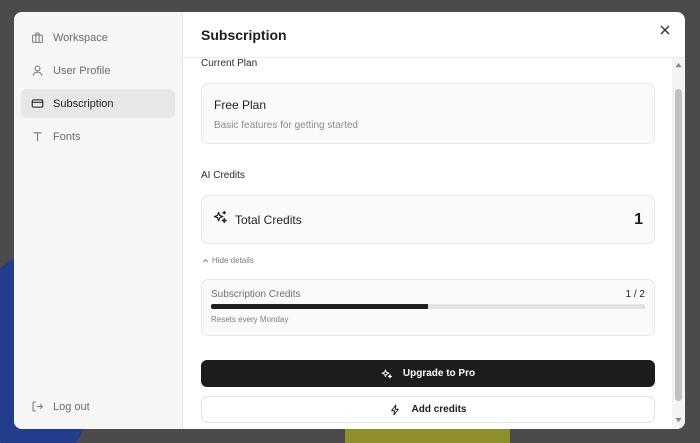  What do you see at coordinates (428, 219) in the screenshot?
I see `total-credits-card: Total Credits 1` at bounding box center [428, 219].